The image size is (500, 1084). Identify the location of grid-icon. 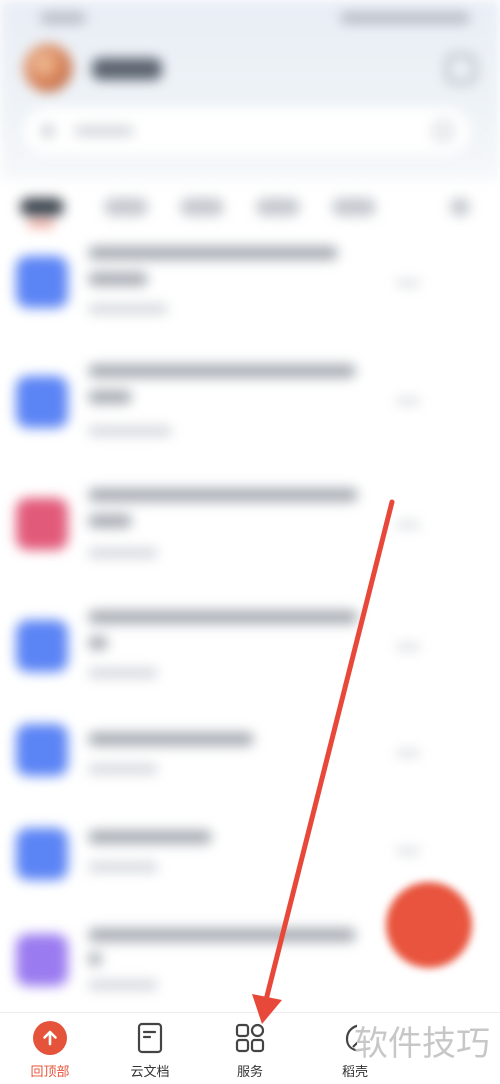
(250, 1038).